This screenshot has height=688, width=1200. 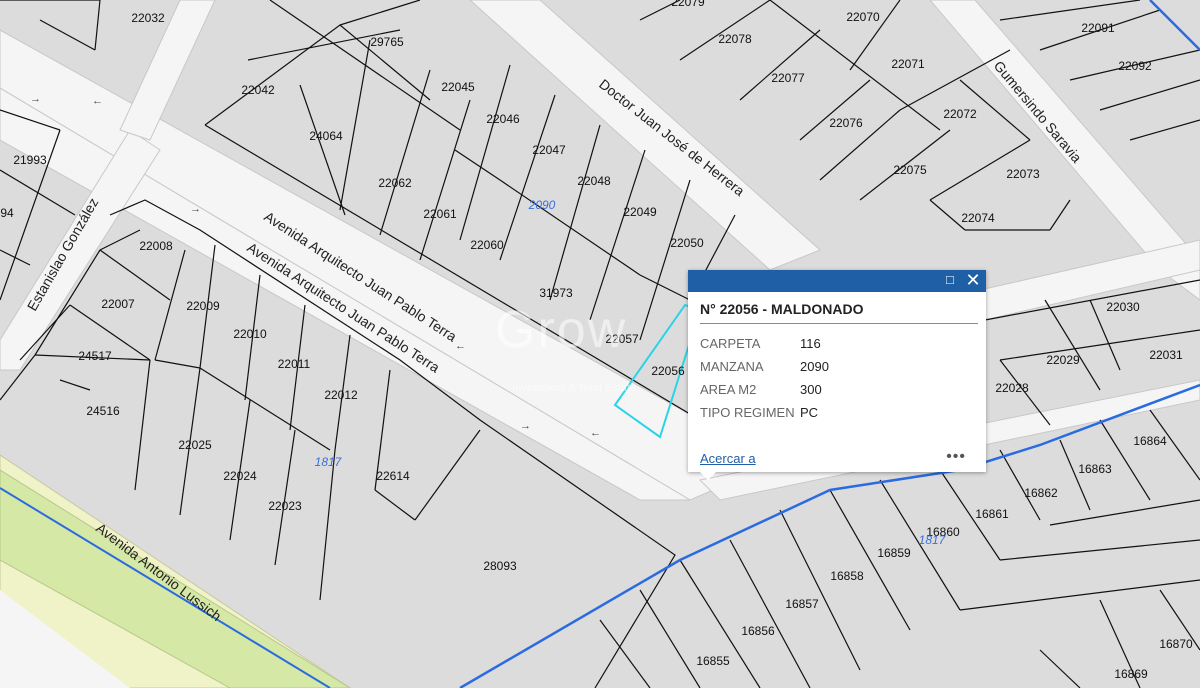 What do you see at coordinates (730, 343) in the screenshot?
I see `attribute-key: CARPETA` at bounding box center [730, 343].